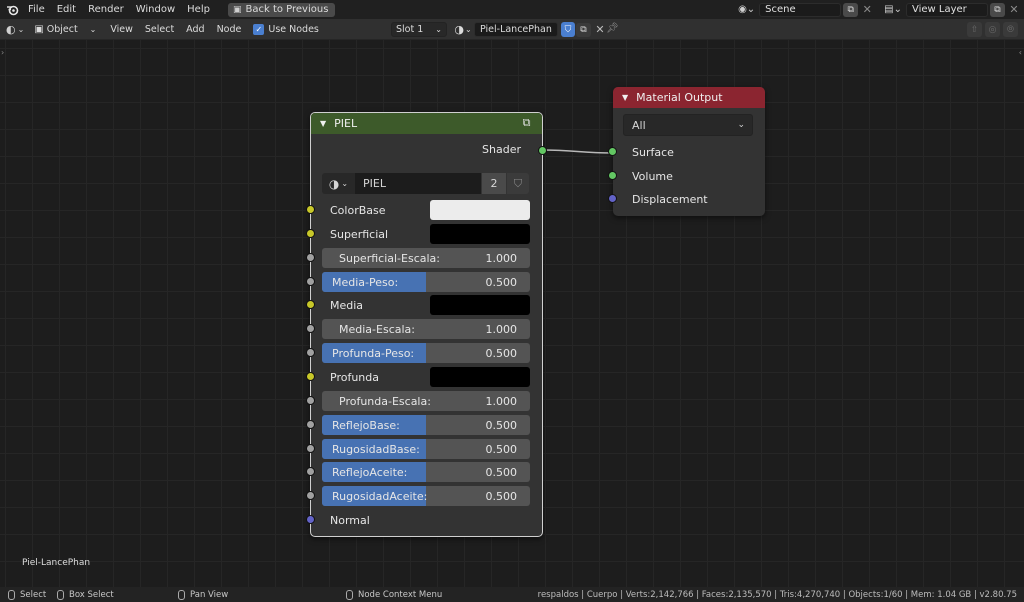  I want to click on status-pan-view-label: Pan View, so click(209, 594).